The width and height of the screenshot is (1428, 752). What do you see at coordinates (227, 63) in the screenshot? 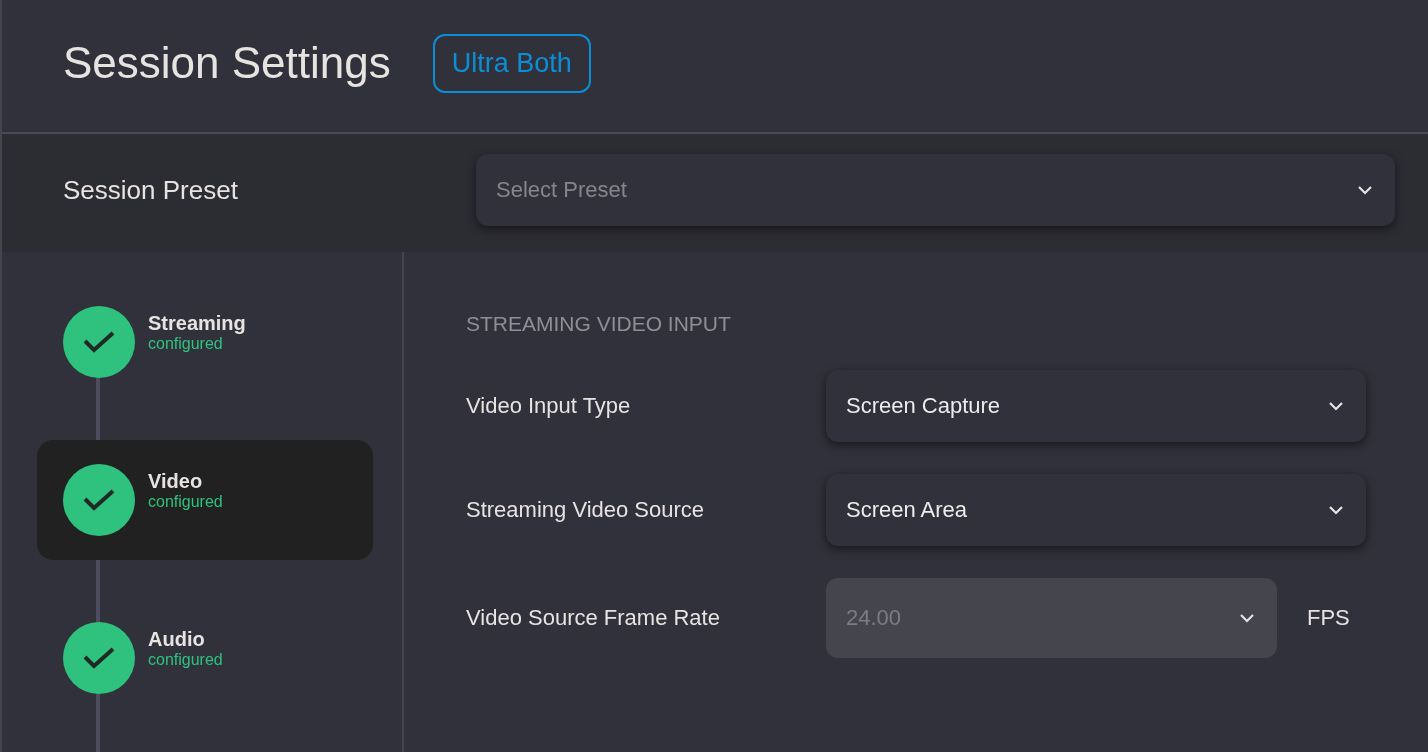
I see `page-title: Session Settings` at bounding box center [227, 63].